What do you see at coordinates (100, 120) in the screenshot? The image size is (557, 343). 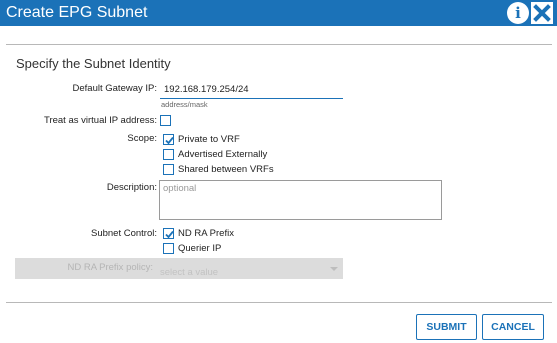 I see `virtual-ip-label: Treat as virtual IP address:` at bounding box center [100, 120].